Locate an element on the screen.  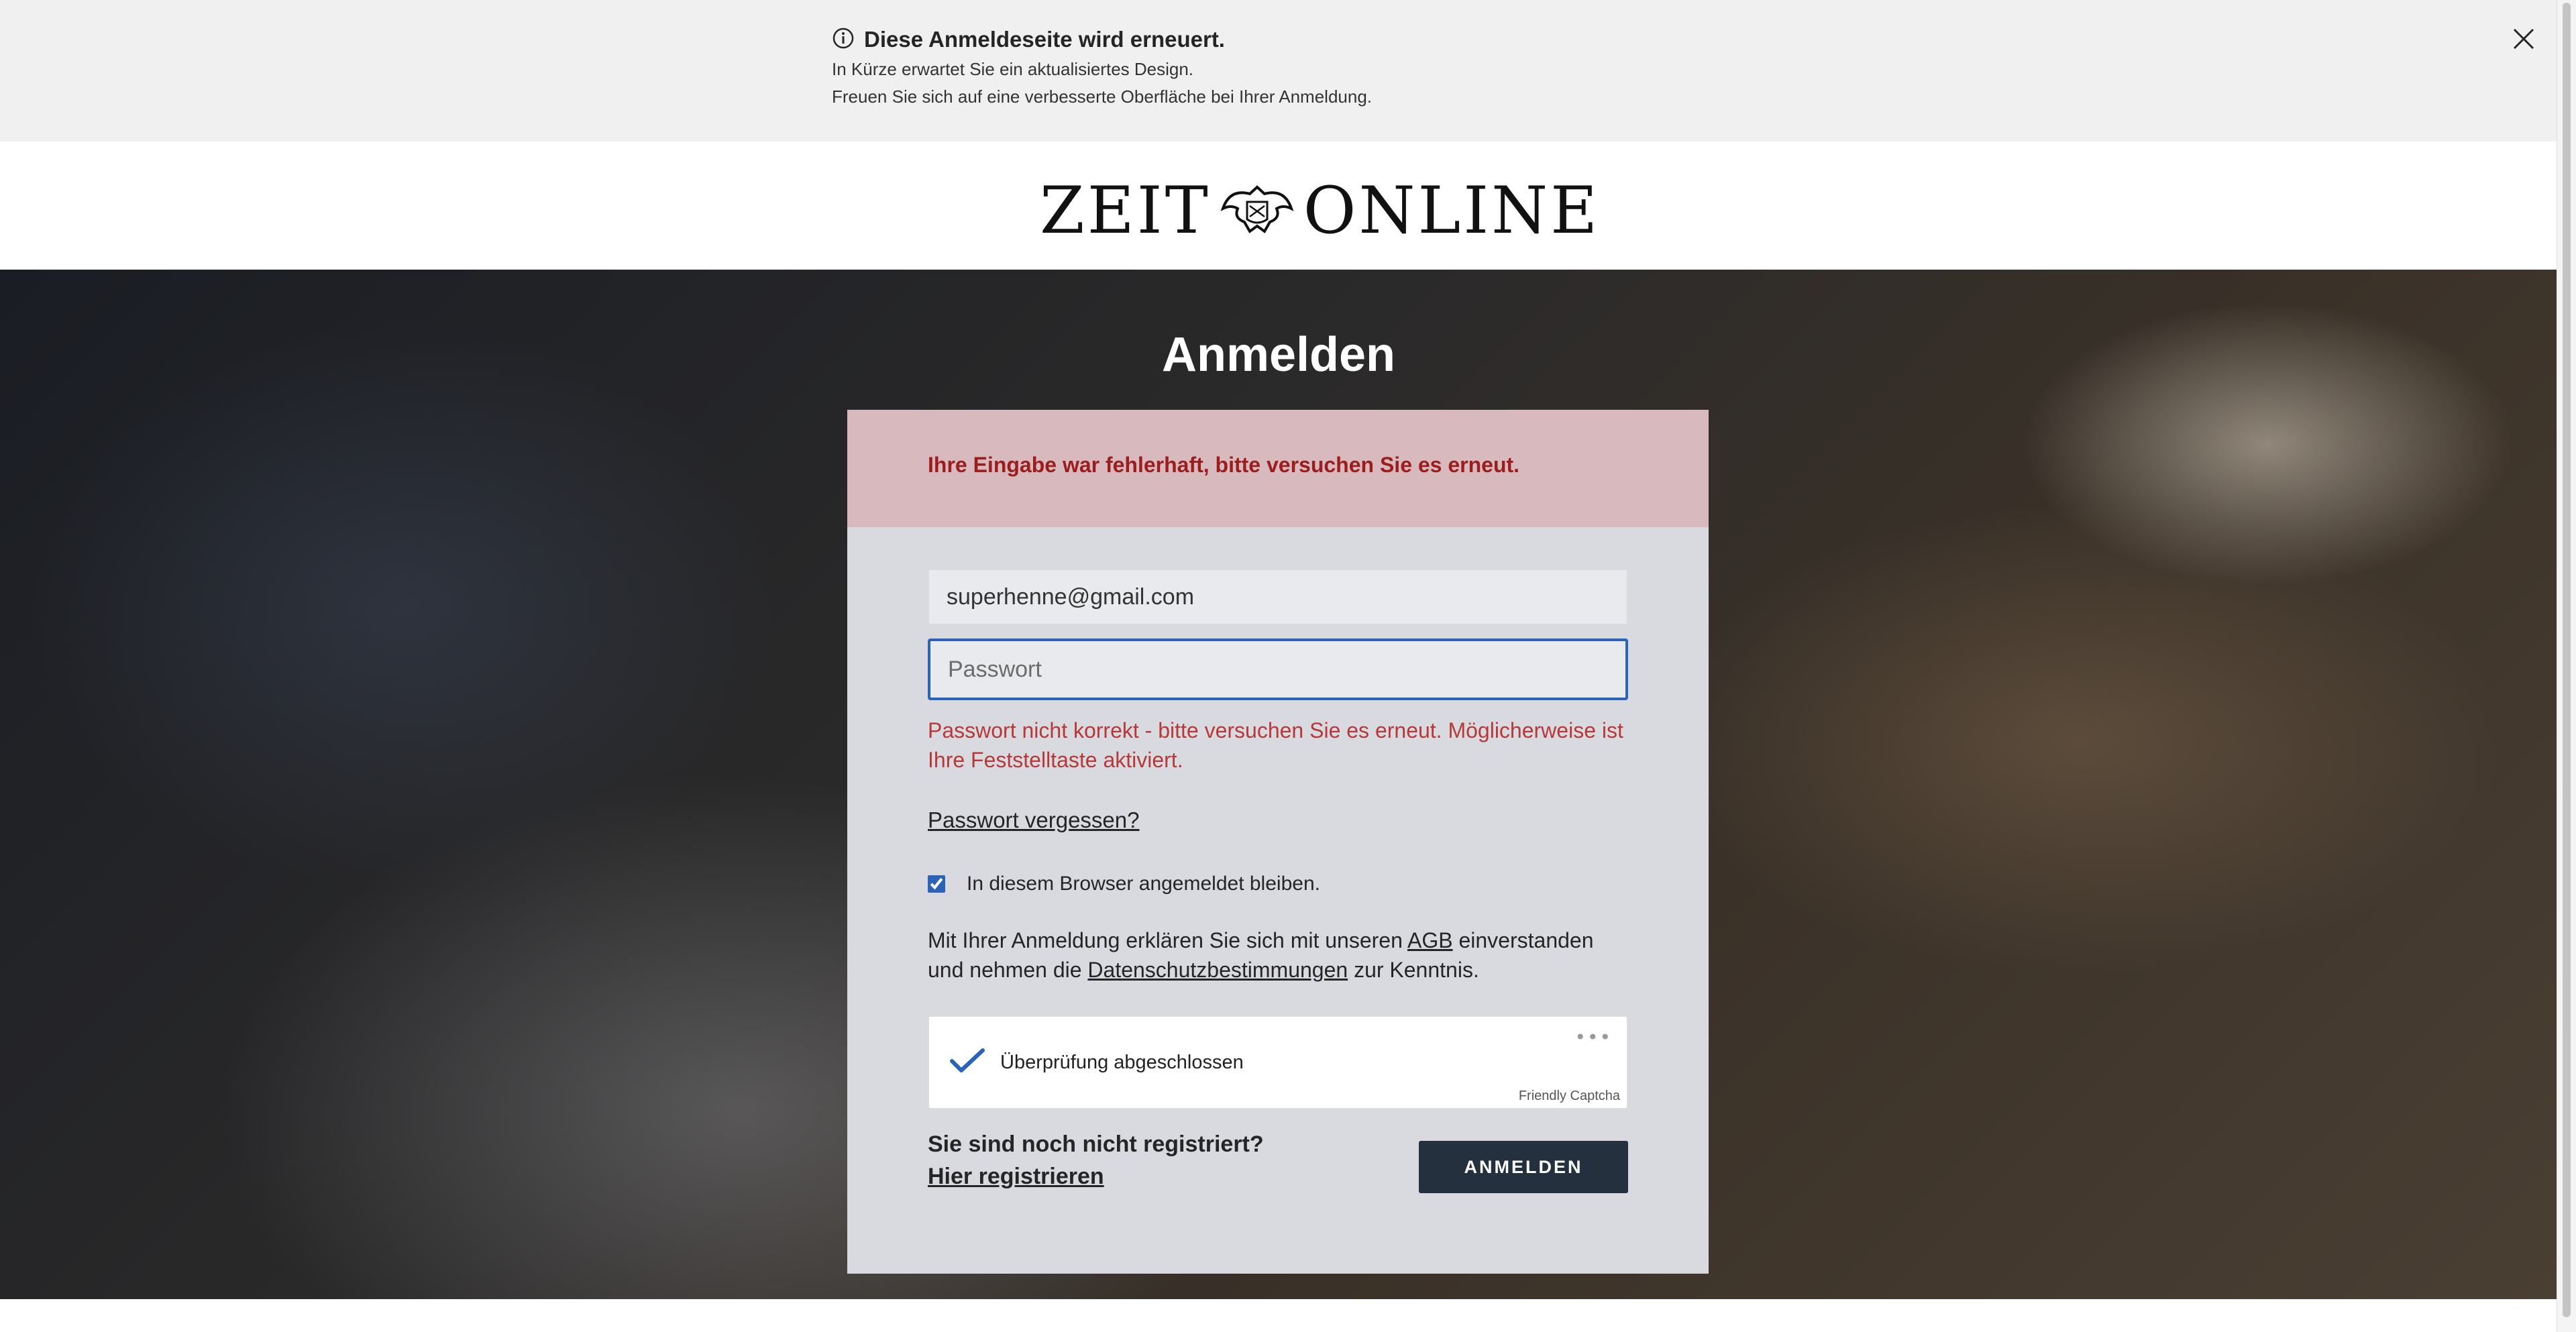
checkmark-icon is located at coordinates (967, 1062).